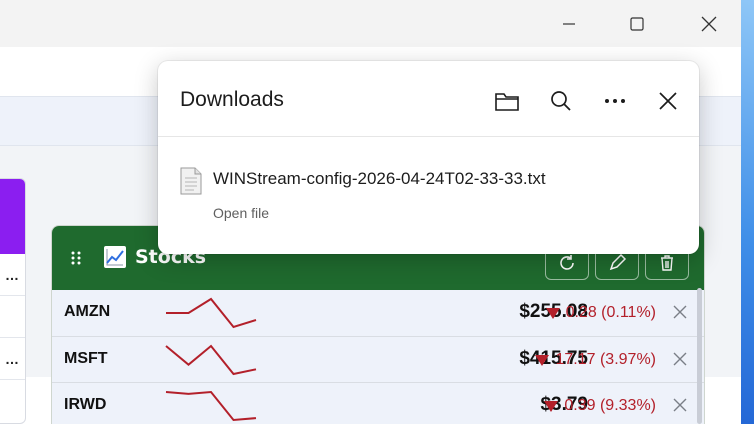 This screenshot has width=754, height=424. I want to click on chart-increasing-icon, so click(115, 257).